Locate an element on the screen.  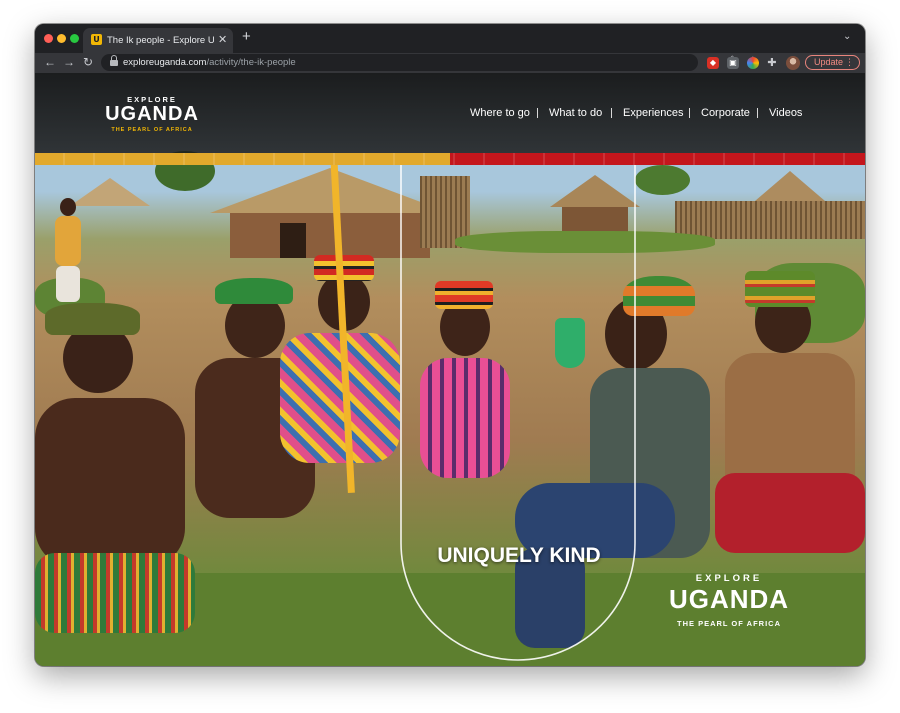
browser-tab: U The Ik people - Explore Uganda ✕ is located at coordinates (158, 40).